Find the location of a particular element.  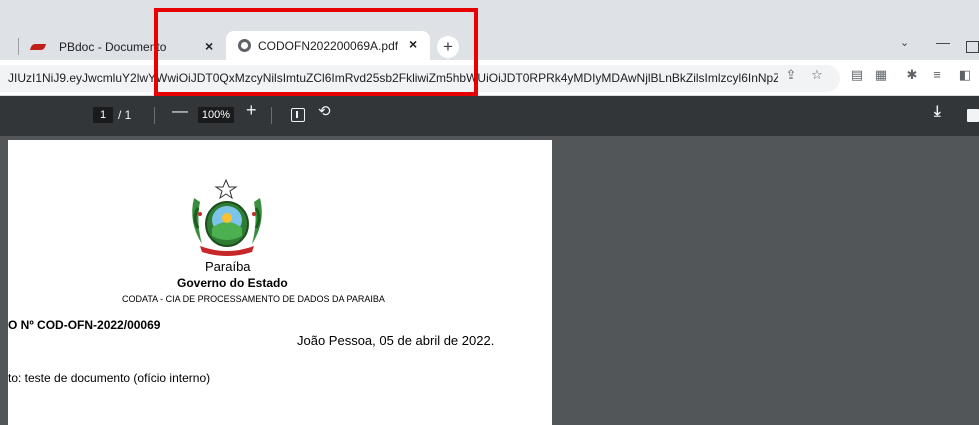

doc-state-name: Paraíba is located at coordinates (228, 266).